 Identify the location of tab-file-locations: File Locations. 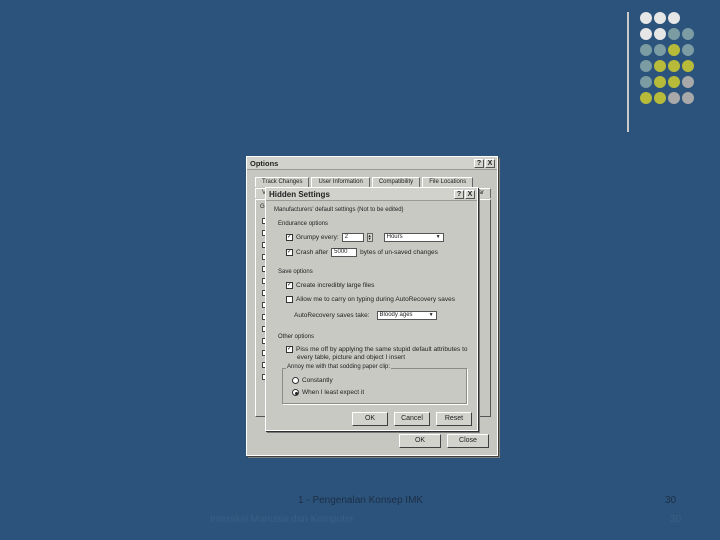
(448, 182).